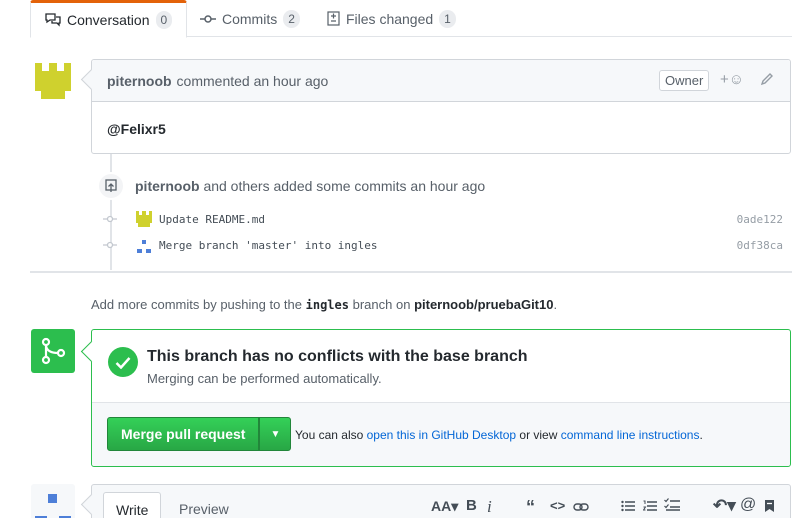 This screenshot has width=792, height=518. I want to click on branch-name: ingles, so click(327, 305).